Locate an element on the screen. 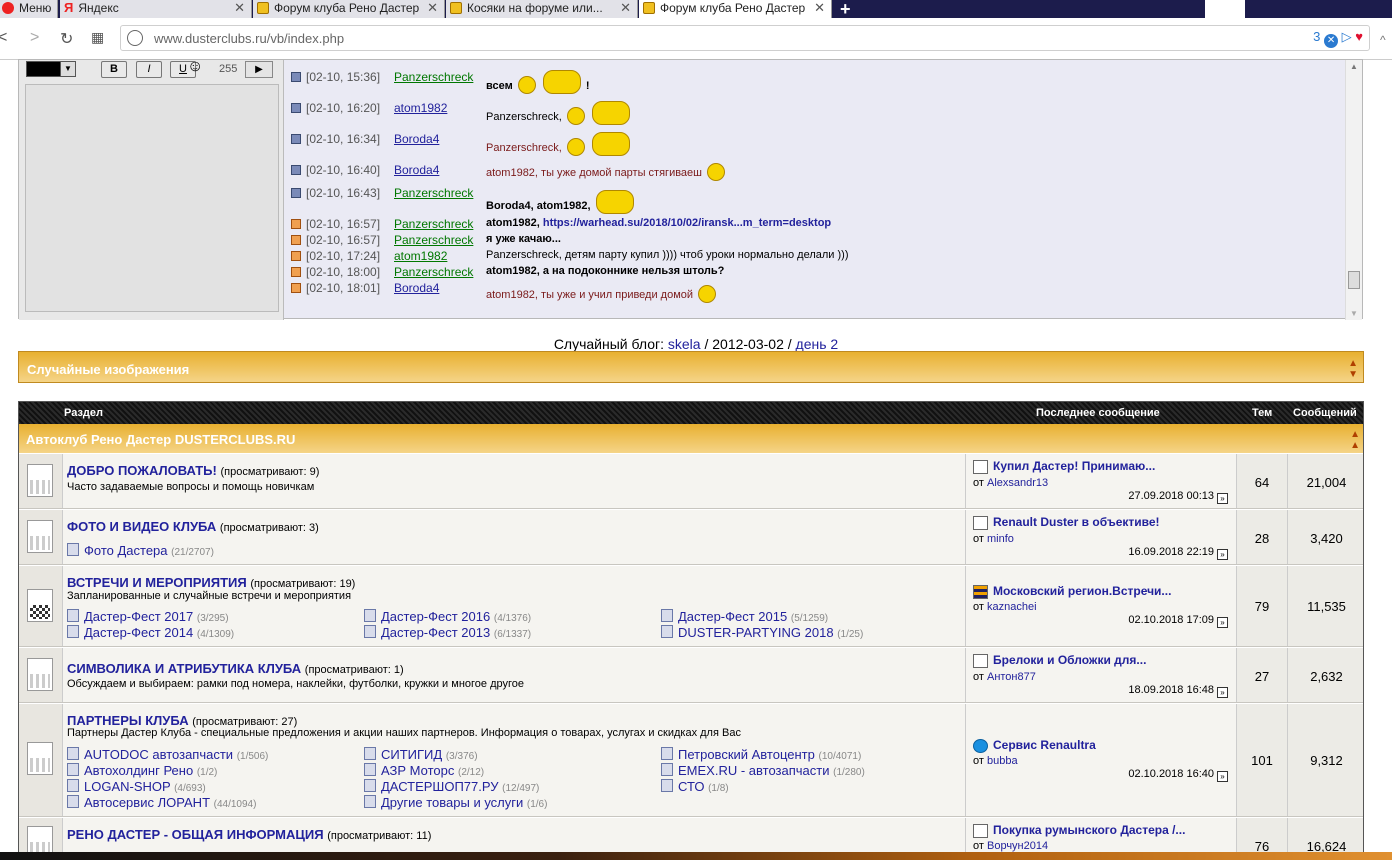 Image resolution: width=1392 pixels, height=860 pixels. subforum-name: Дастер-Фест 2015 is located at coordinates (732, 616).